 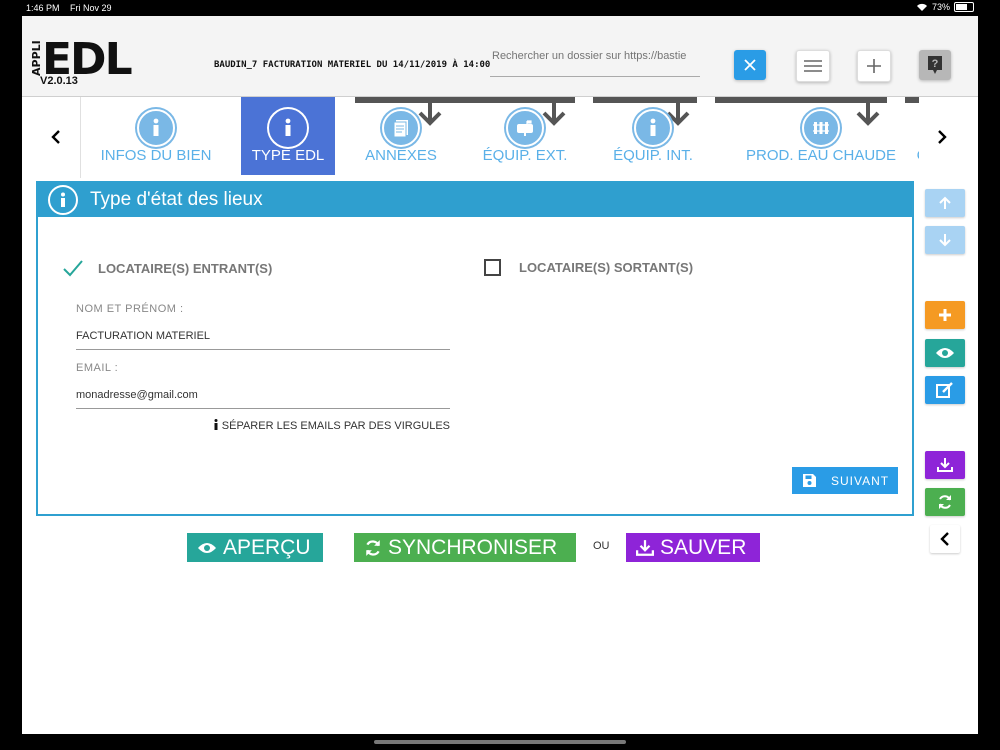 I want to click on option-locataire-entrant: LOCATAIRE(S) ENTRANT(S), so click(x=167, y=268).